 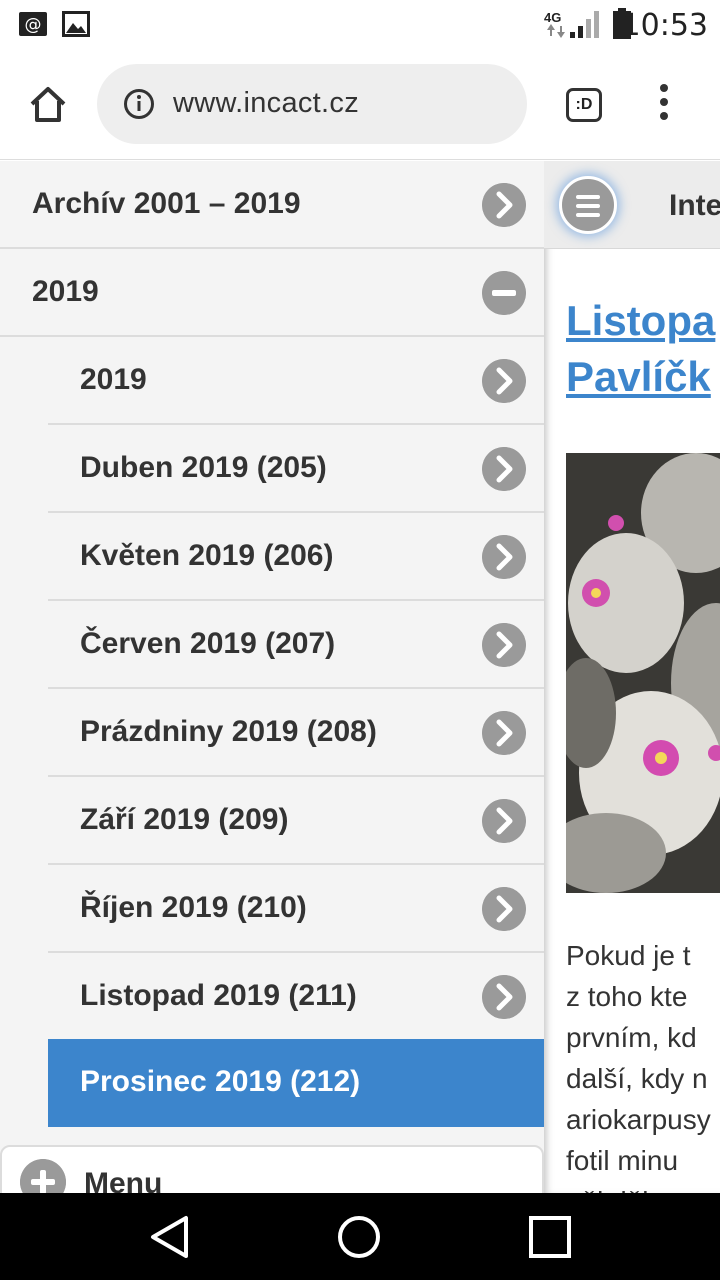 I want to click on home-icon, so click(x=48, y=104).